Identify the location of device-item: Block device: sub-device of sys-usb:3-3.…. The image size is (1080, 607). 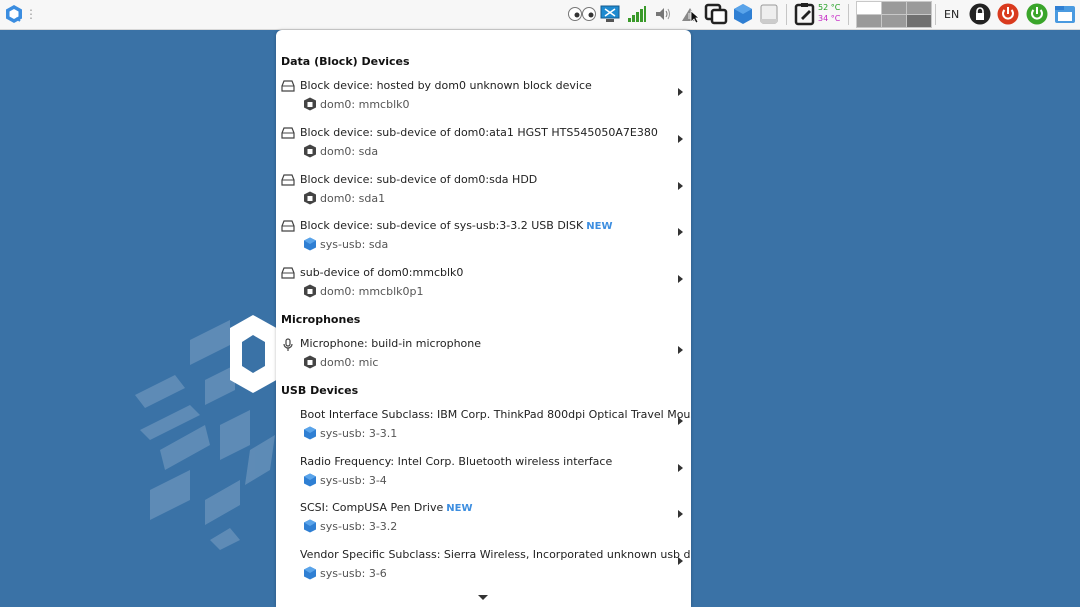
(483, 241).